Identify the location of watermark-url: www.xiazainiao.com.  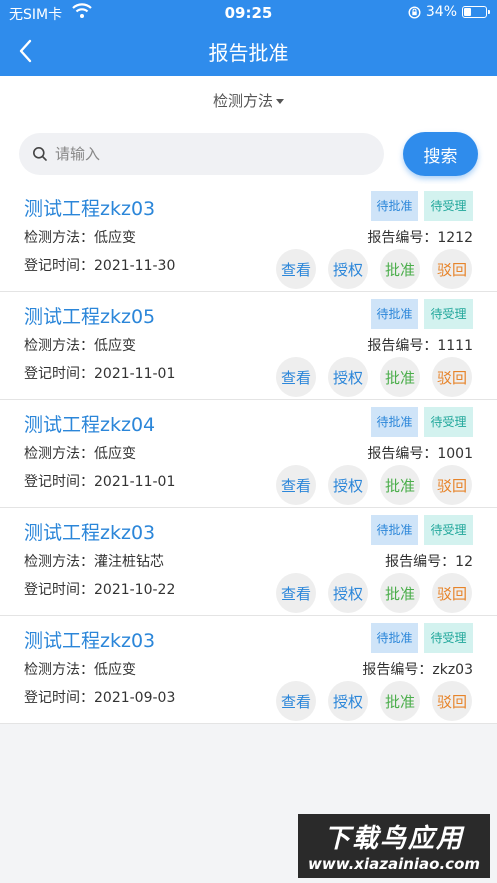
(394, 864).